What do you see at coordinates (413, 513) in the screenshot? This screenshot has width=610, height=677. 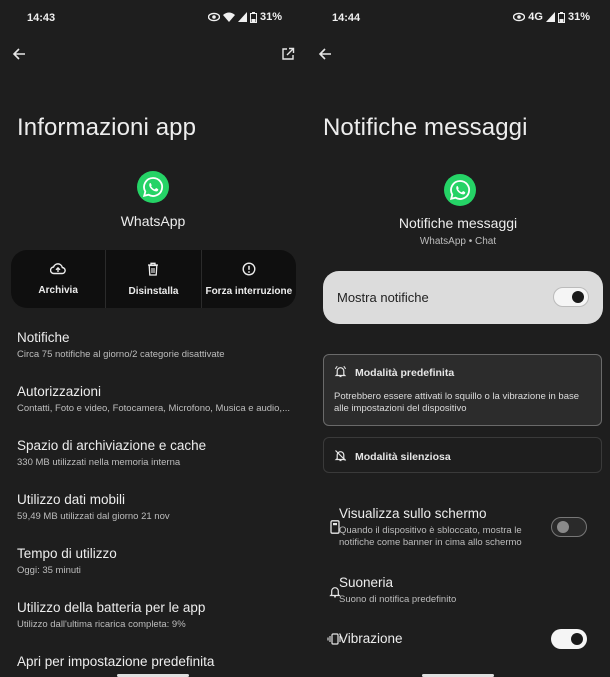 I see `row-title: Visualizza sullo schermo` at bounding box center [413, 513].